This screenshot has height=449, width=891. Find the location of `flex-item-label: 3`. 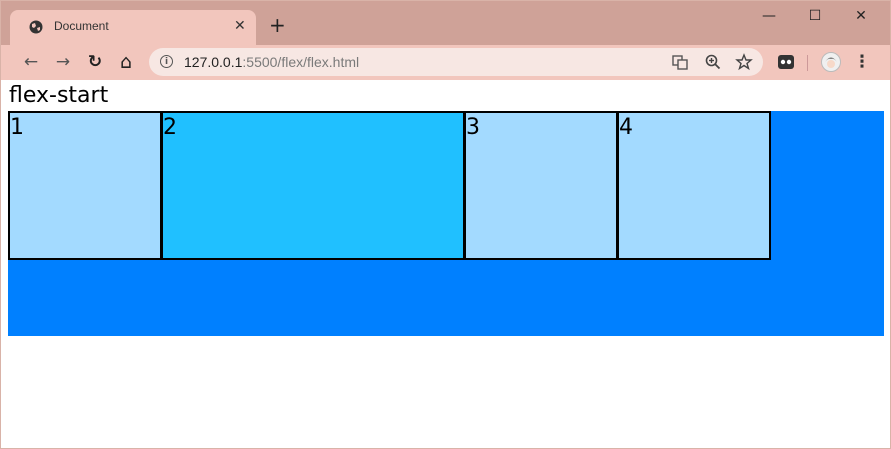

flex-item-label: 3 is located at coordinates (473, 127).